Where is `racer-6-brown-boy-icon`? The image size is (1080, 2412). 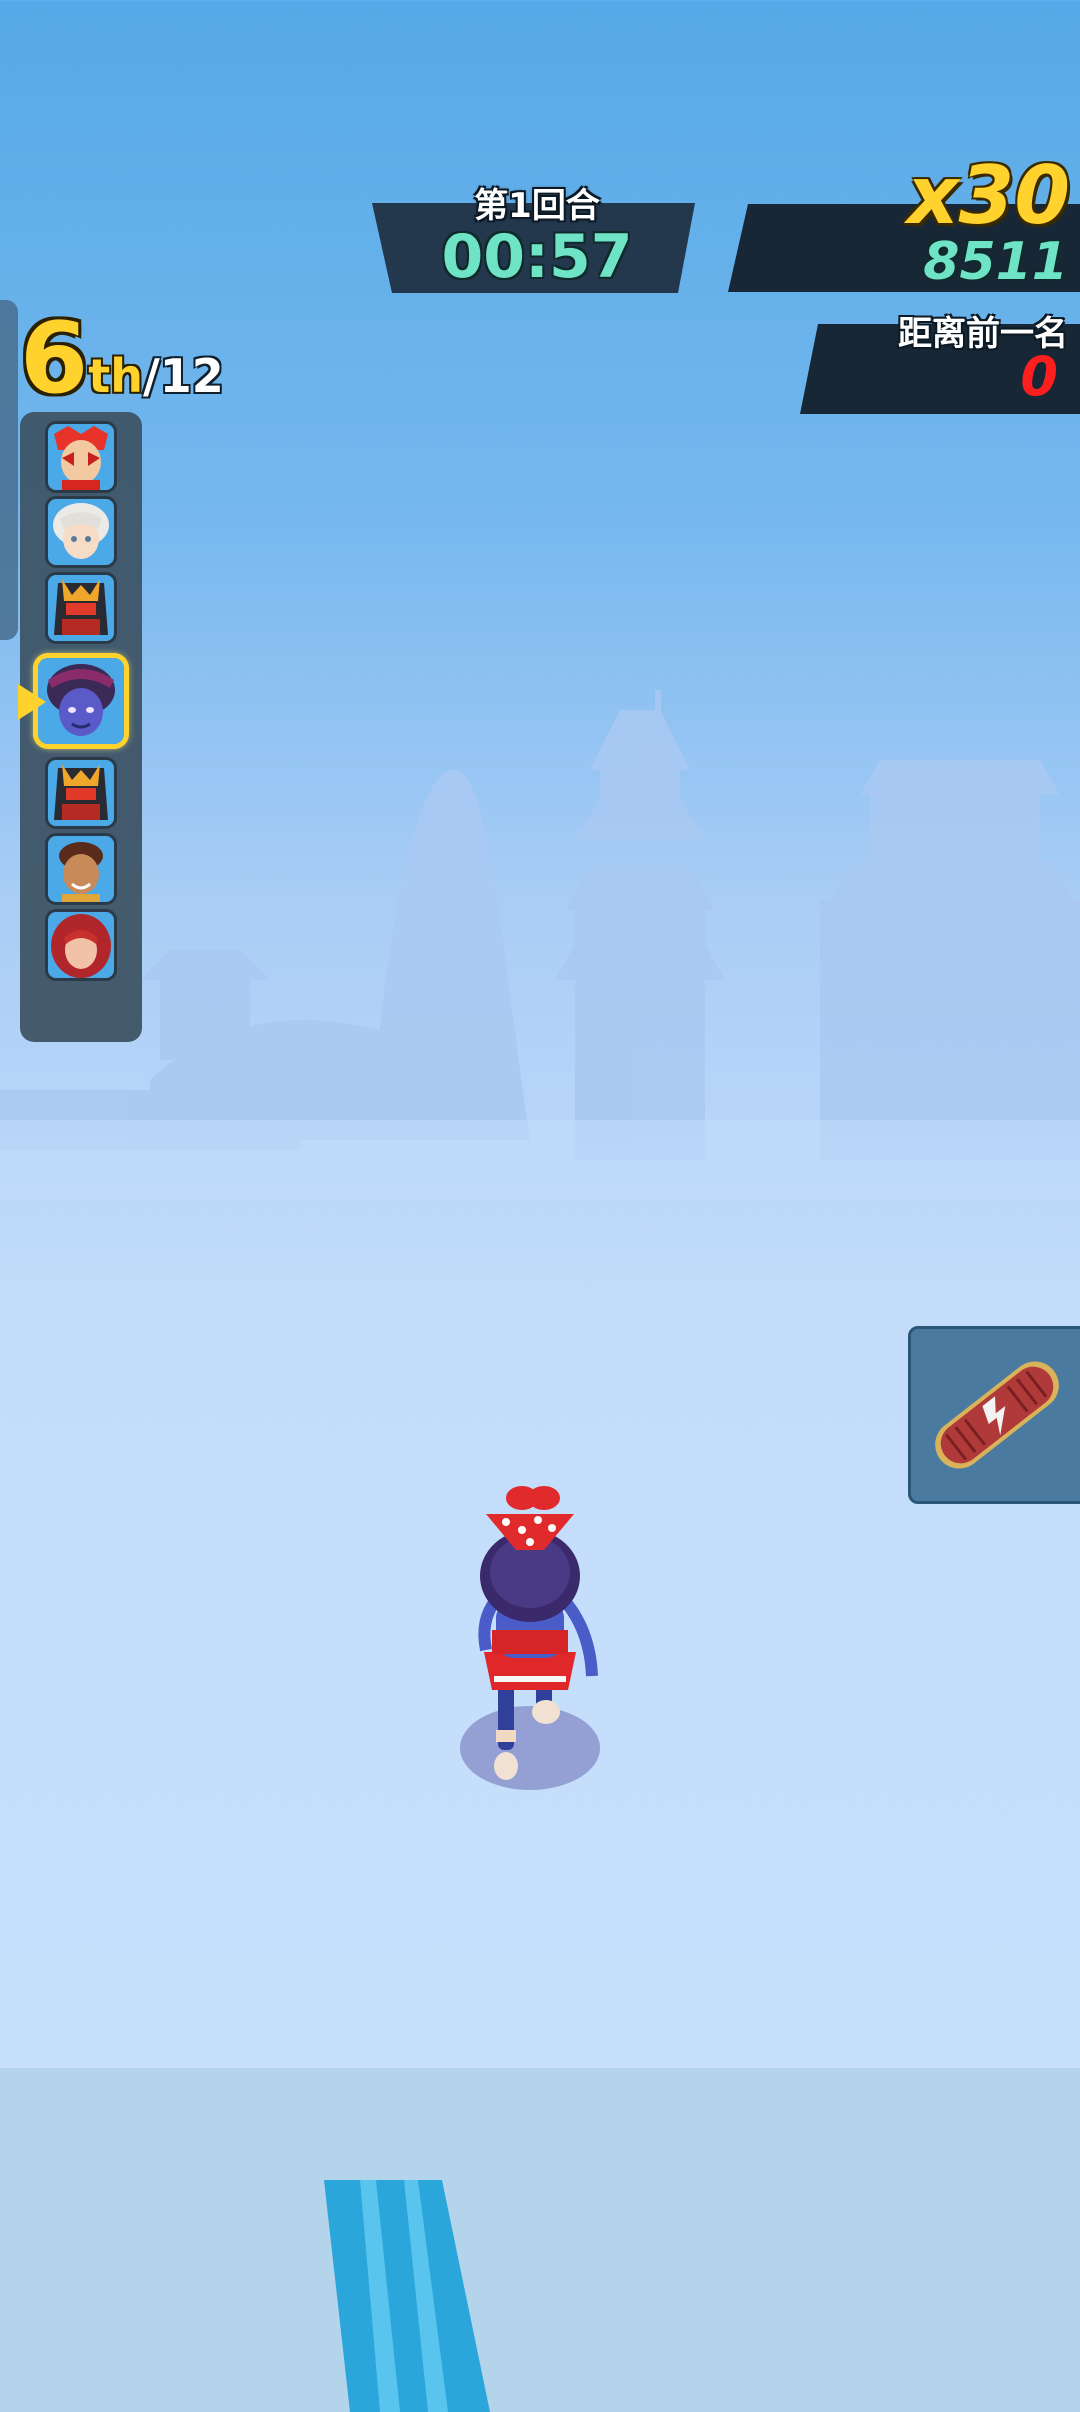
racer-6-brown-boy-icon is located at coordinates (81, 869).